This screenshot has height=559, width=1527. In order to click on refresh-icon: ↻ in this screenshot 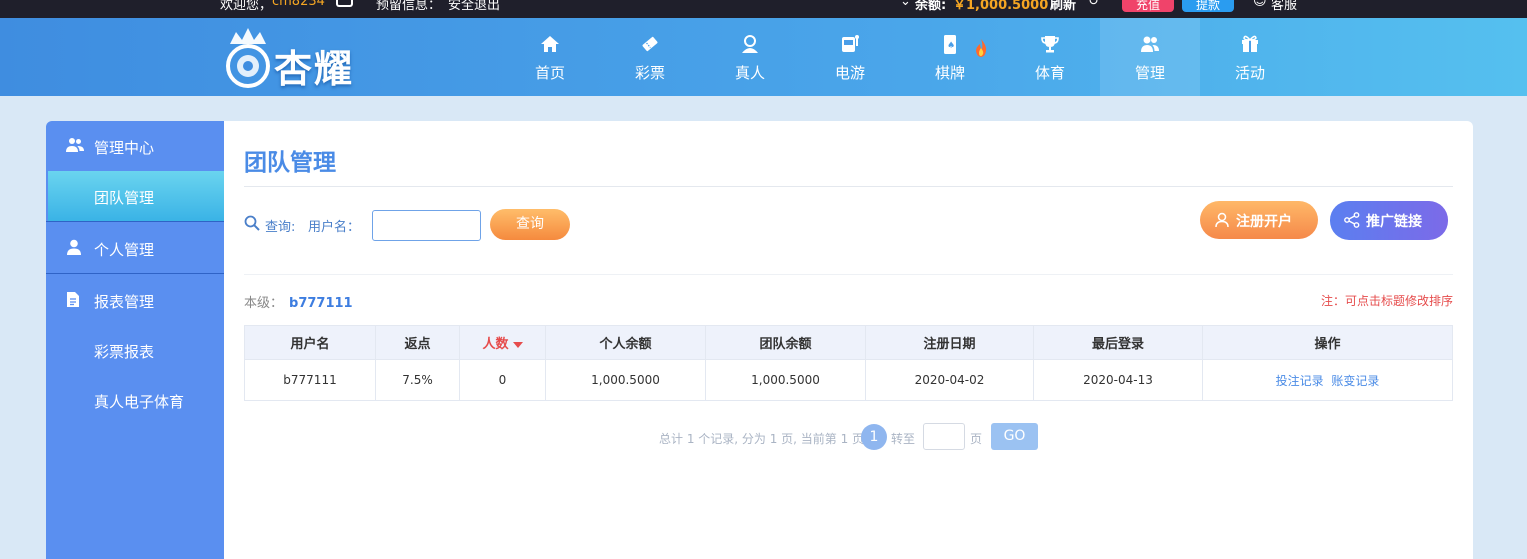, I will do `click(1093, 4)`.